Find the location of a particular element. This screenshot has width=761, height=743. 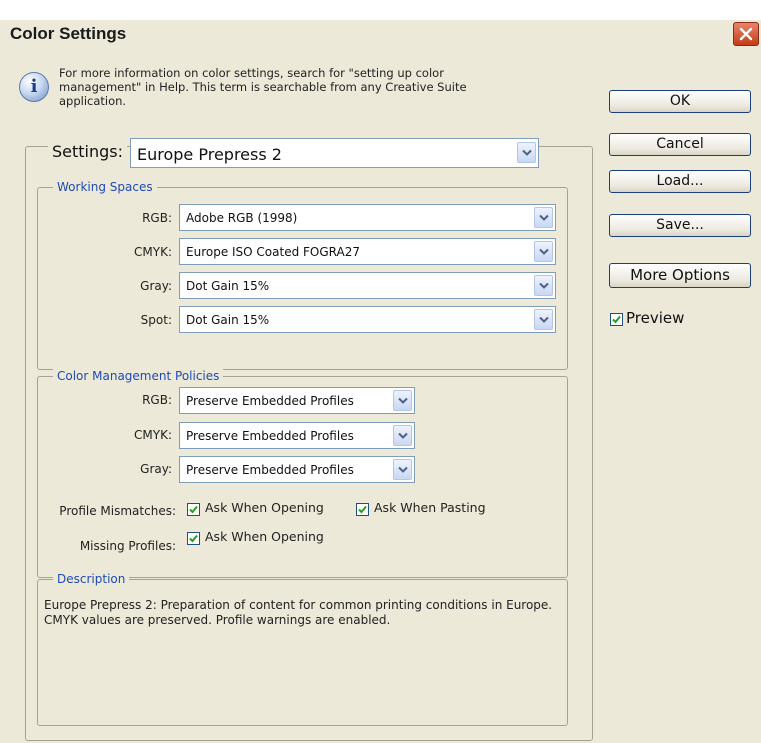

policy-cmyk-dropdown: Preserve Embedded Profiles is located at coordinates (297, 435).